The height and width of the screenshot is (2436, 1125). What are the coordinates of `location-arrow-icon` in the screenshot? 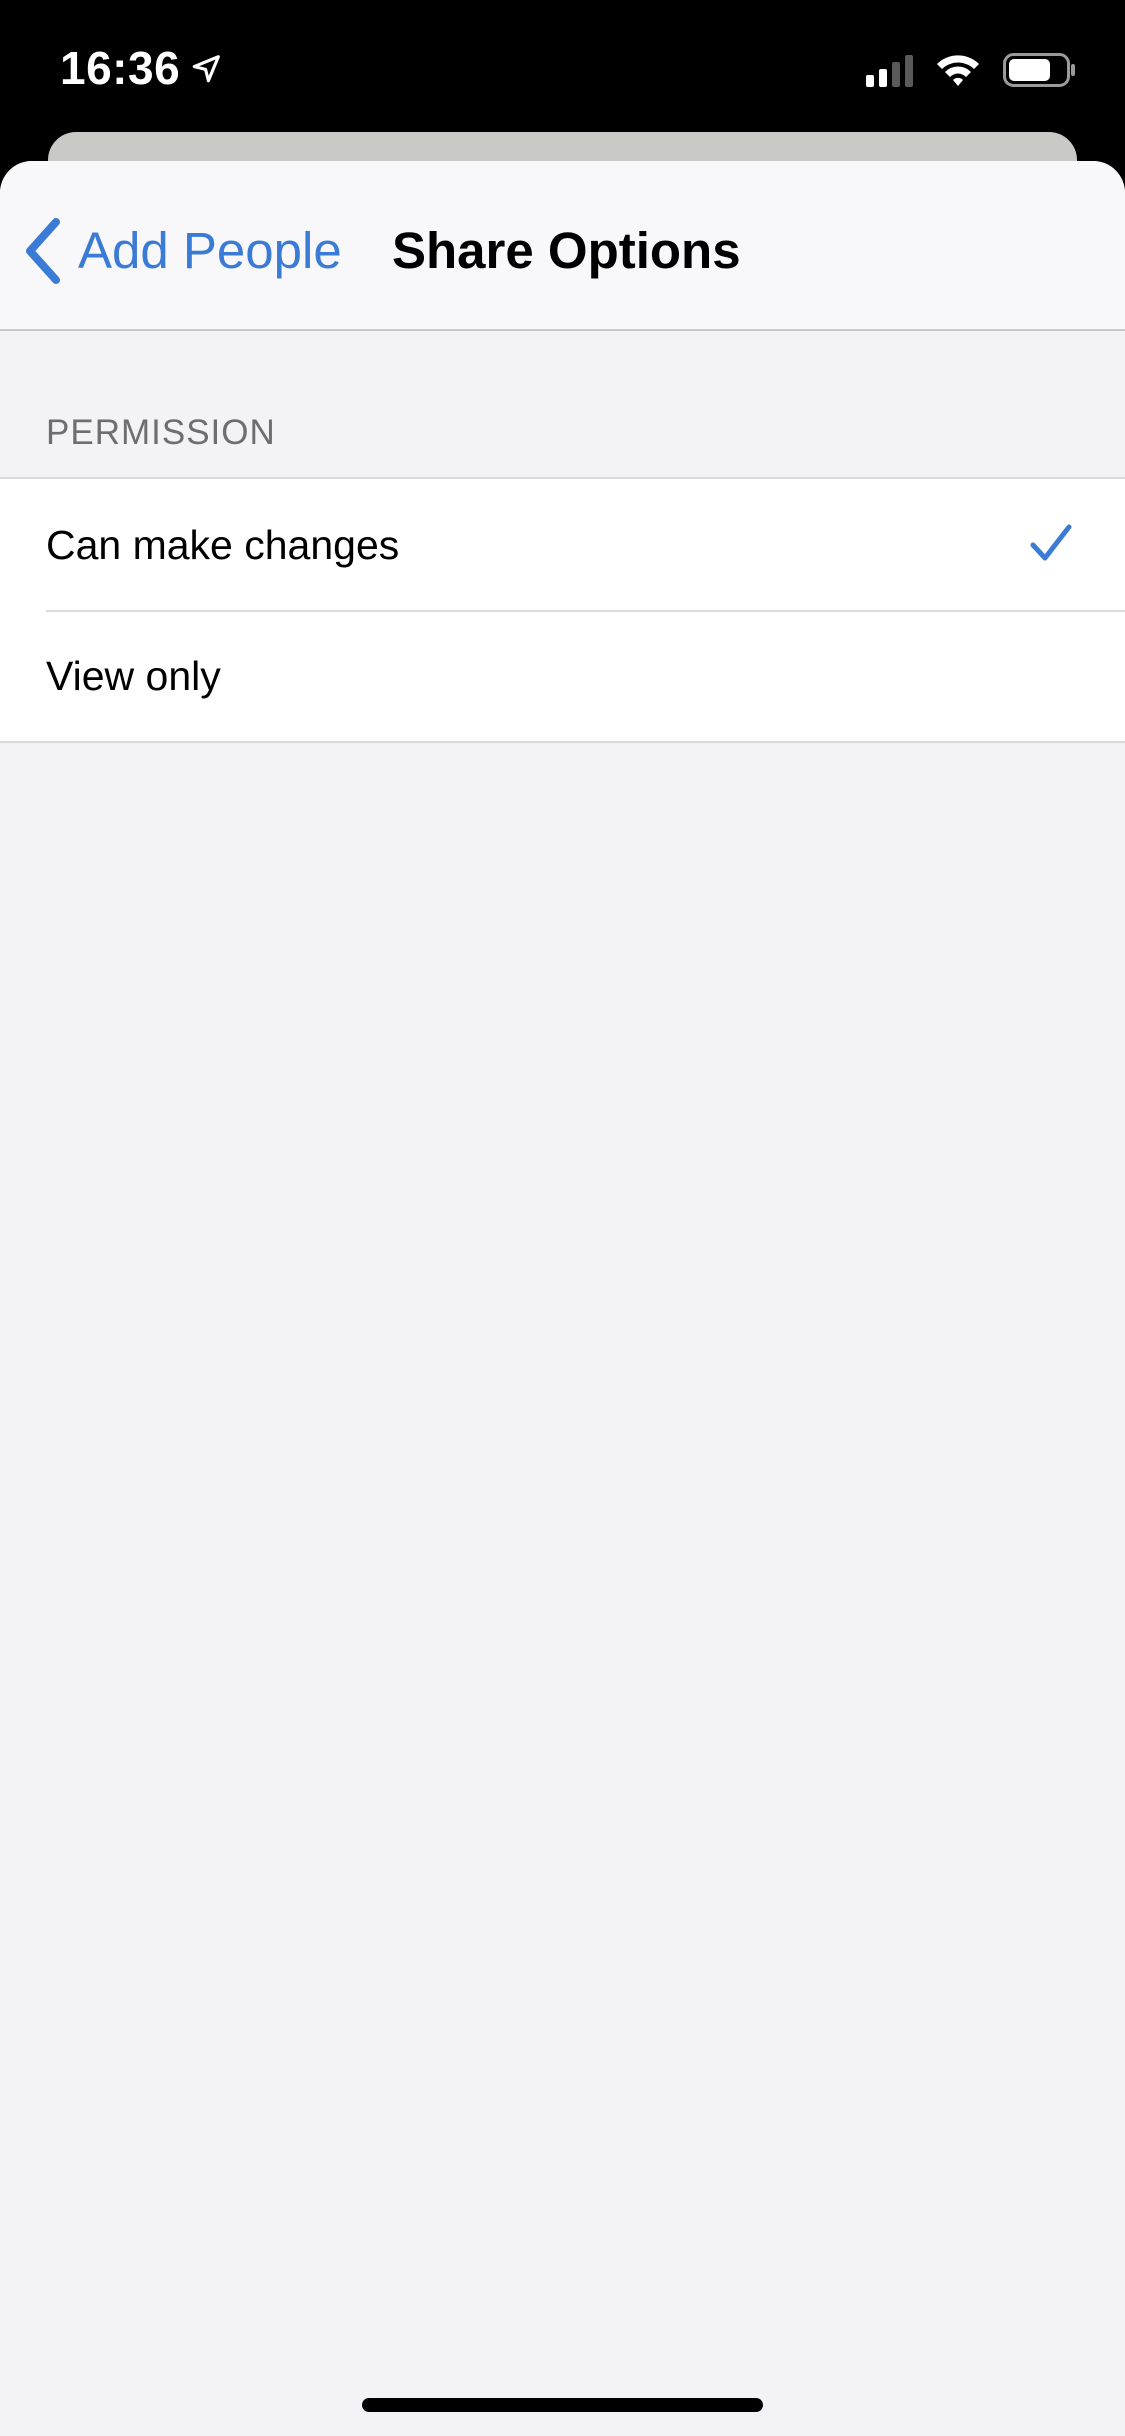 It's located at (206, 69).